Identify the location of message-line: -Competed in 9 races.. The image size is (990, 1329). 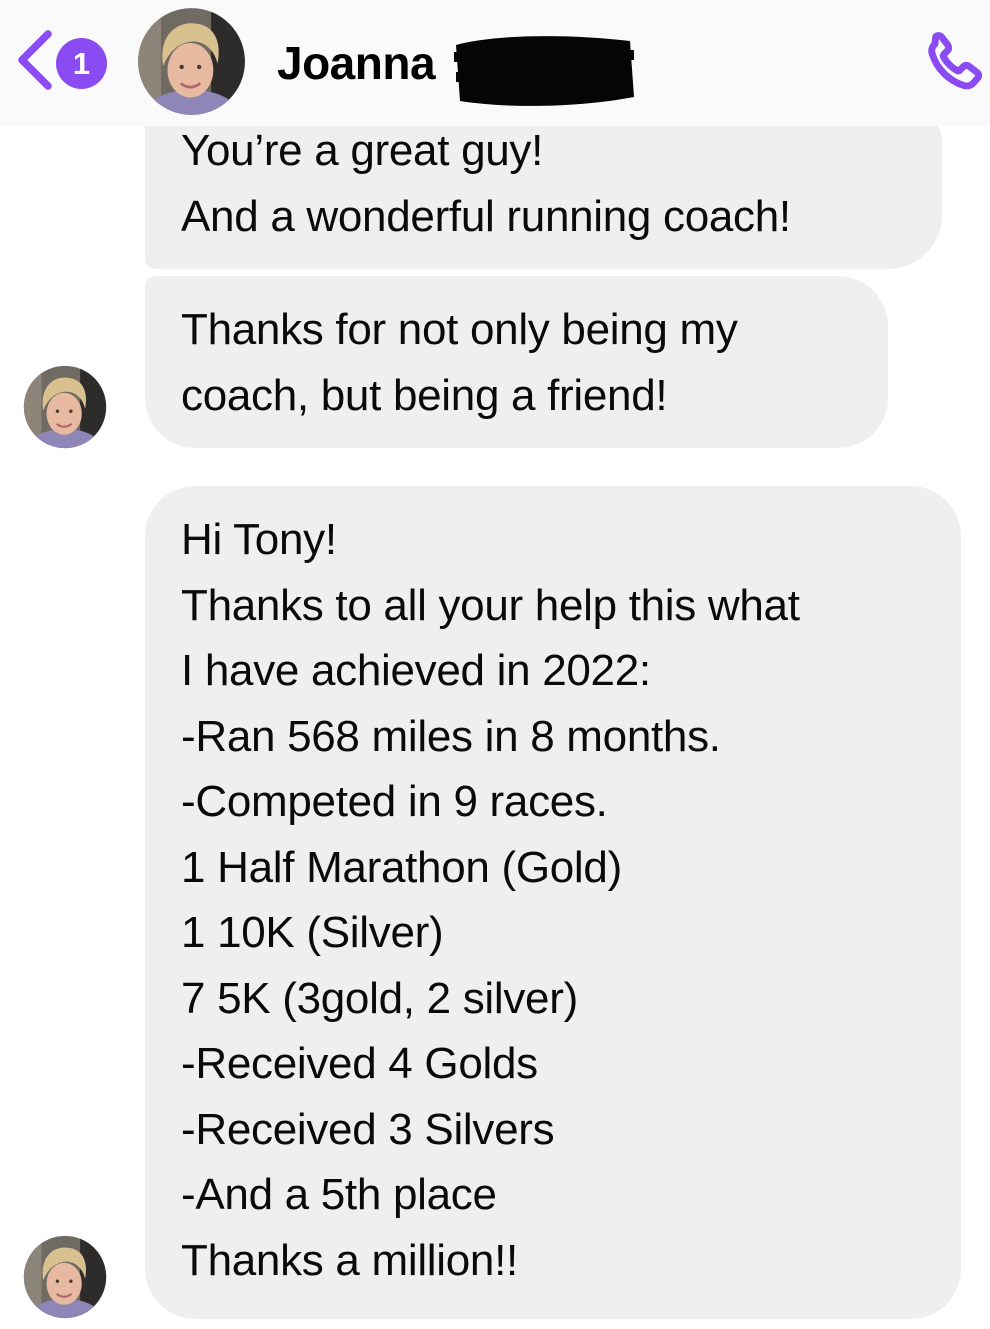
(394, 801).